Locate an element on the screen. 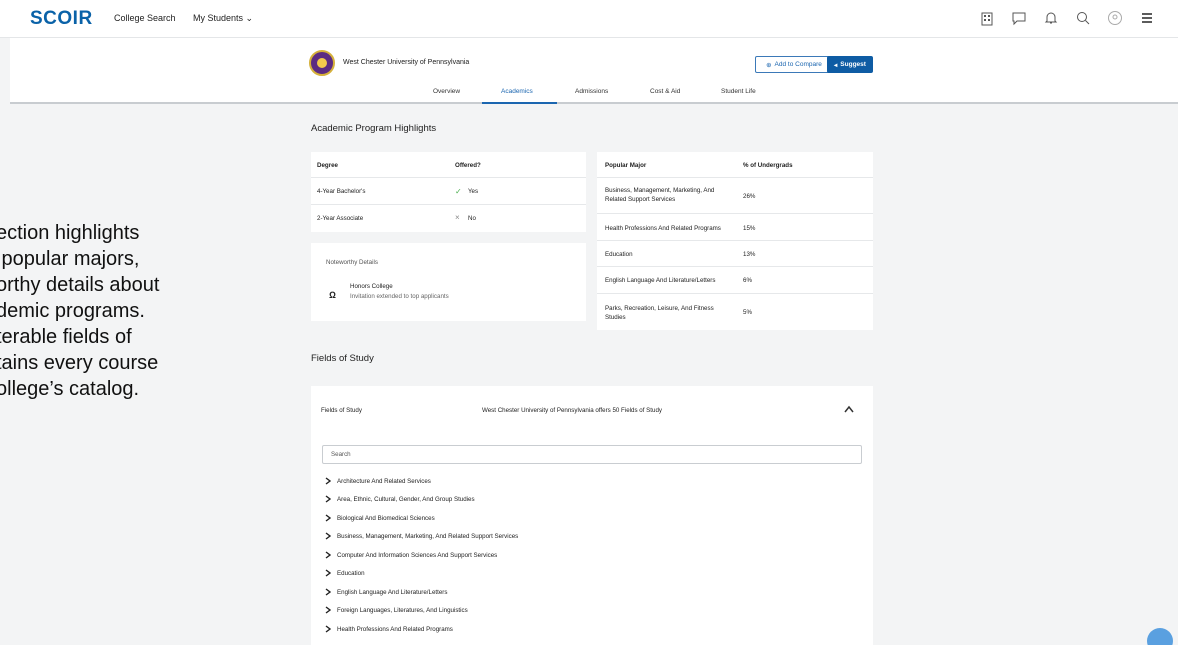  majors-table-header: Popular Major % of Undergrads is located at coordinates (735, 165).